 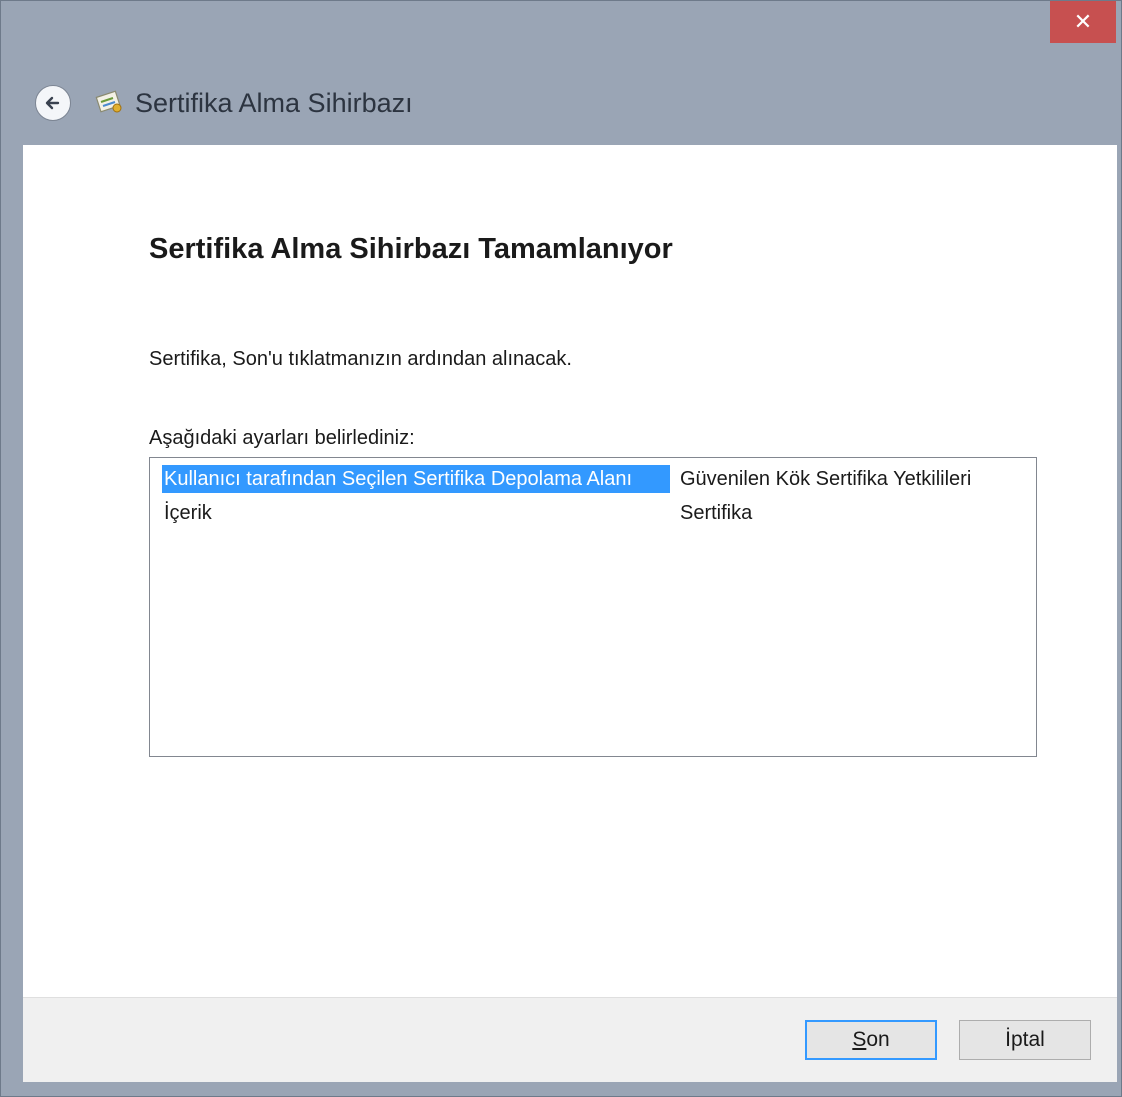 I want to click on list-item: İçerik Sertifika, so click(x=457, y=513).